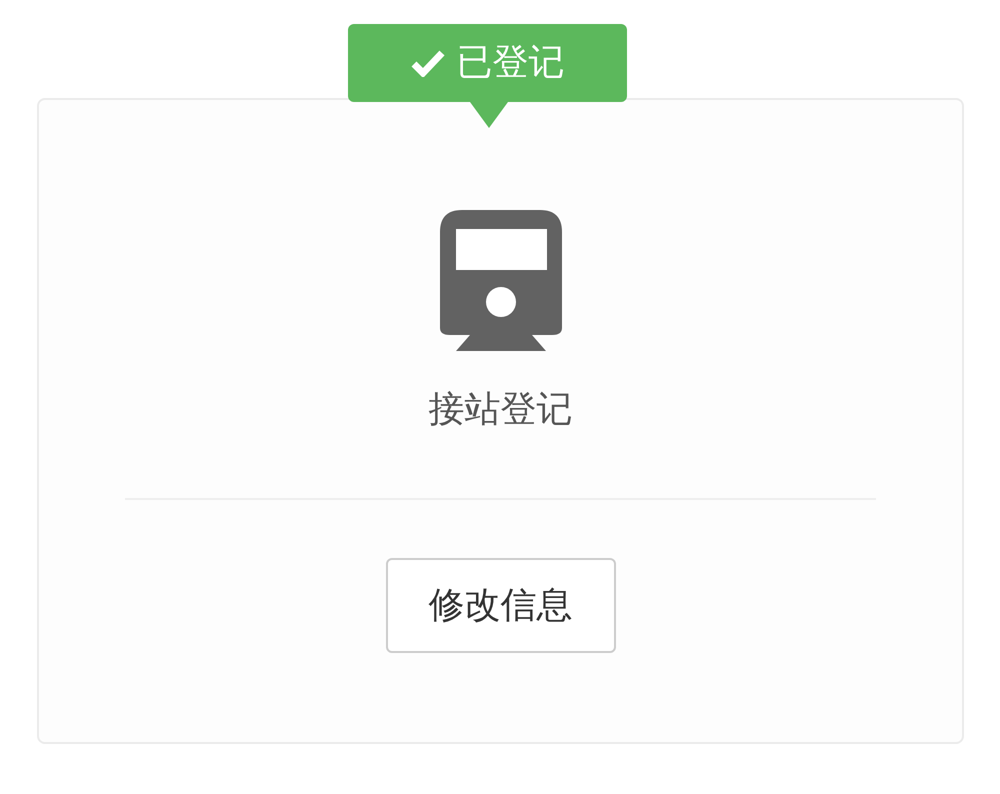 The width and height of the screenshot is (1000, 794). I want to click on edit-info-button: 修改信息, so click(501, 605).